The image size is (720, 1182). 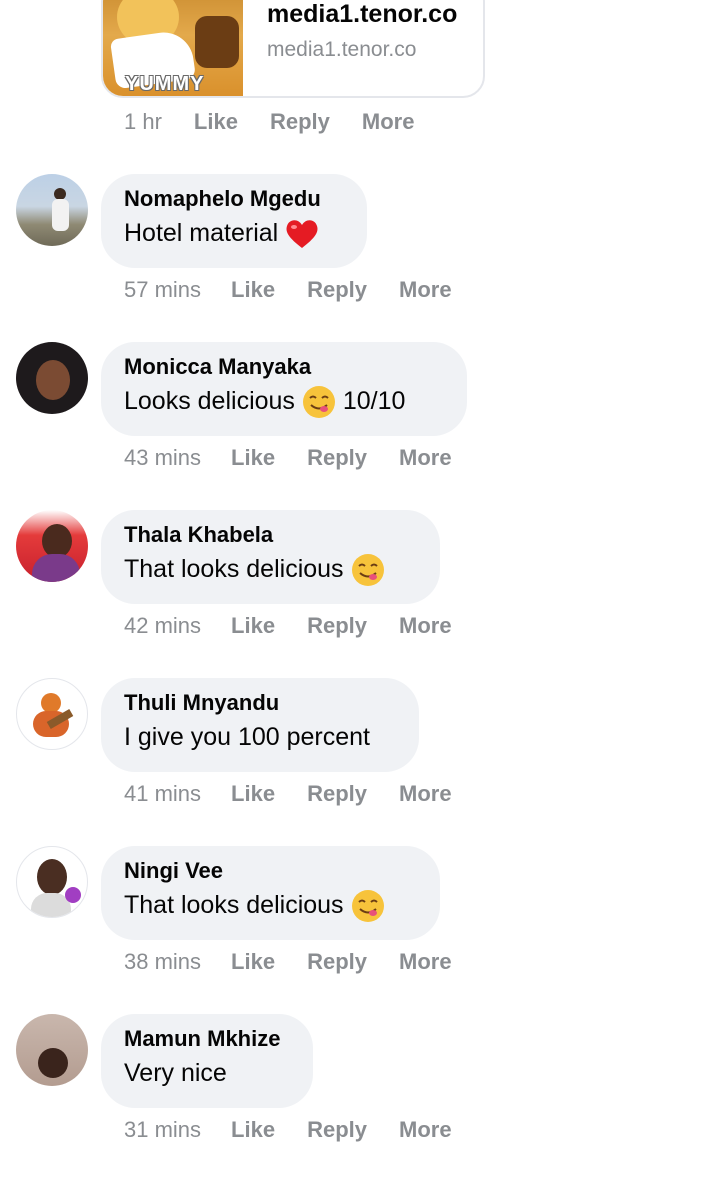 I want to click on honey-pot-art, so click(x=217, y=42).